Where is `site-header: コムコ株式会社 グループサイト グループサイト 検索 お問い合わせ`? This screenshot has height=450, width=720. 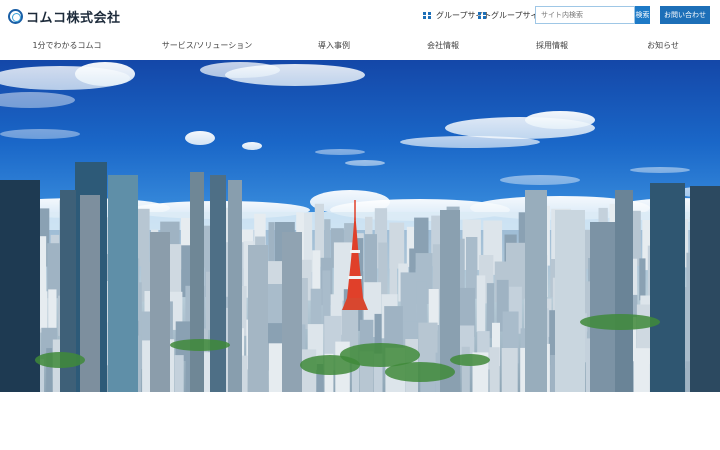
site-header: コムコ株式会社 グループサイト グループサイト 検索 お問い合わせ is located at coordinates (360, 16).